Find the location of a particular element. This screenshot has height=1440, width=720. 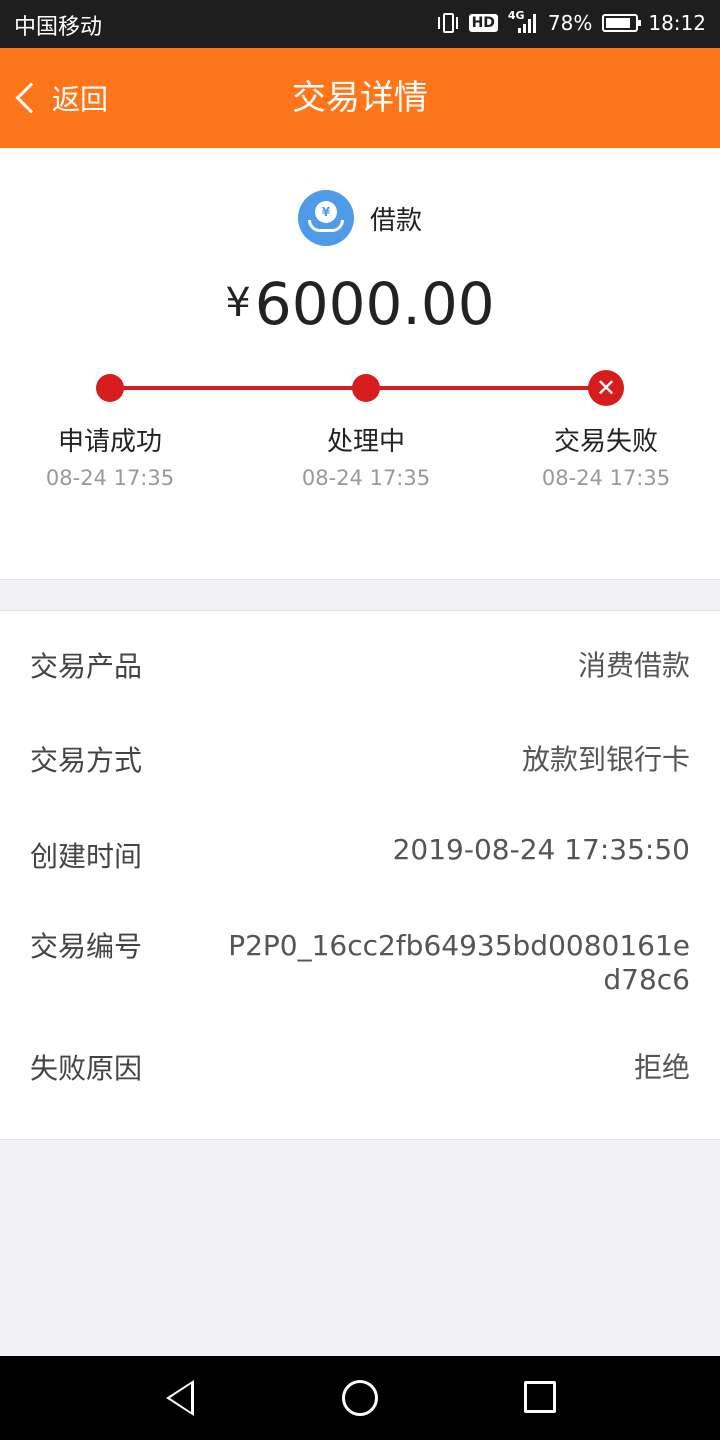

status-icons: HD 4G 78% 18:12 is located at coordinates (571, 23).